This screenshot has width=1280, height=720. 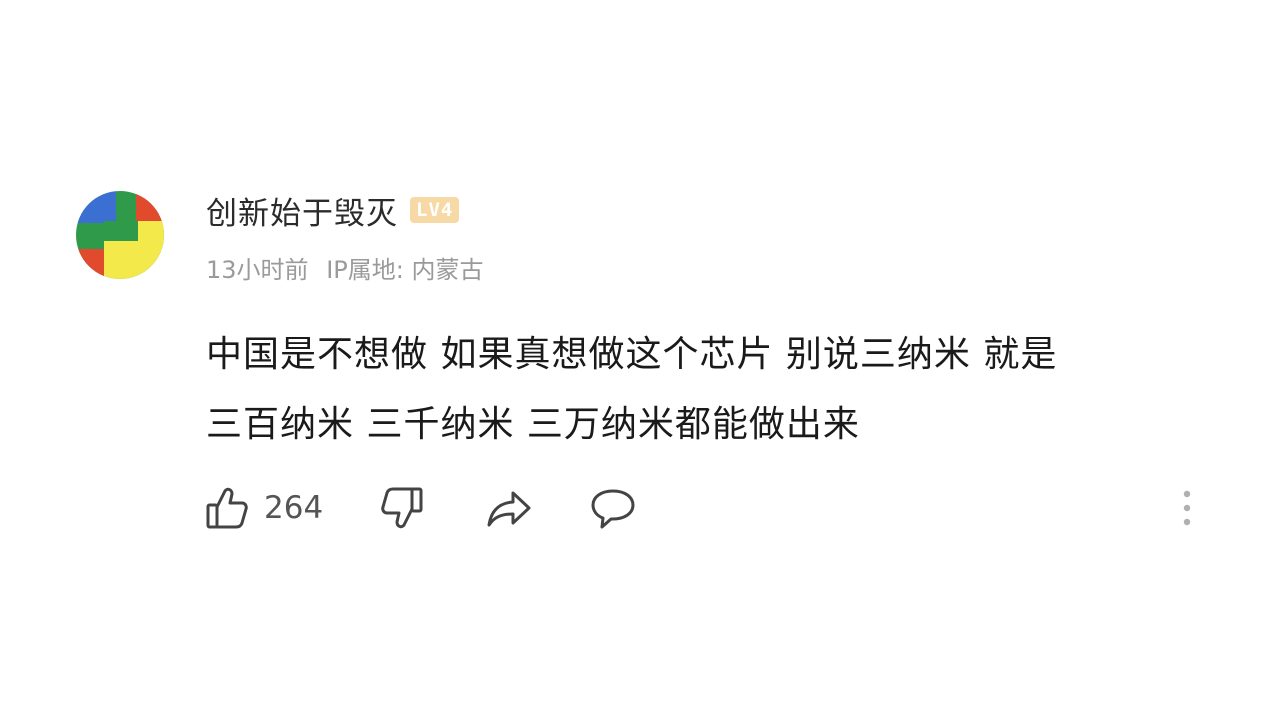 What do you see at coordinates (294, 508) in the screenshot?
I see `like-count: 264` at bounding box center [294, 508].